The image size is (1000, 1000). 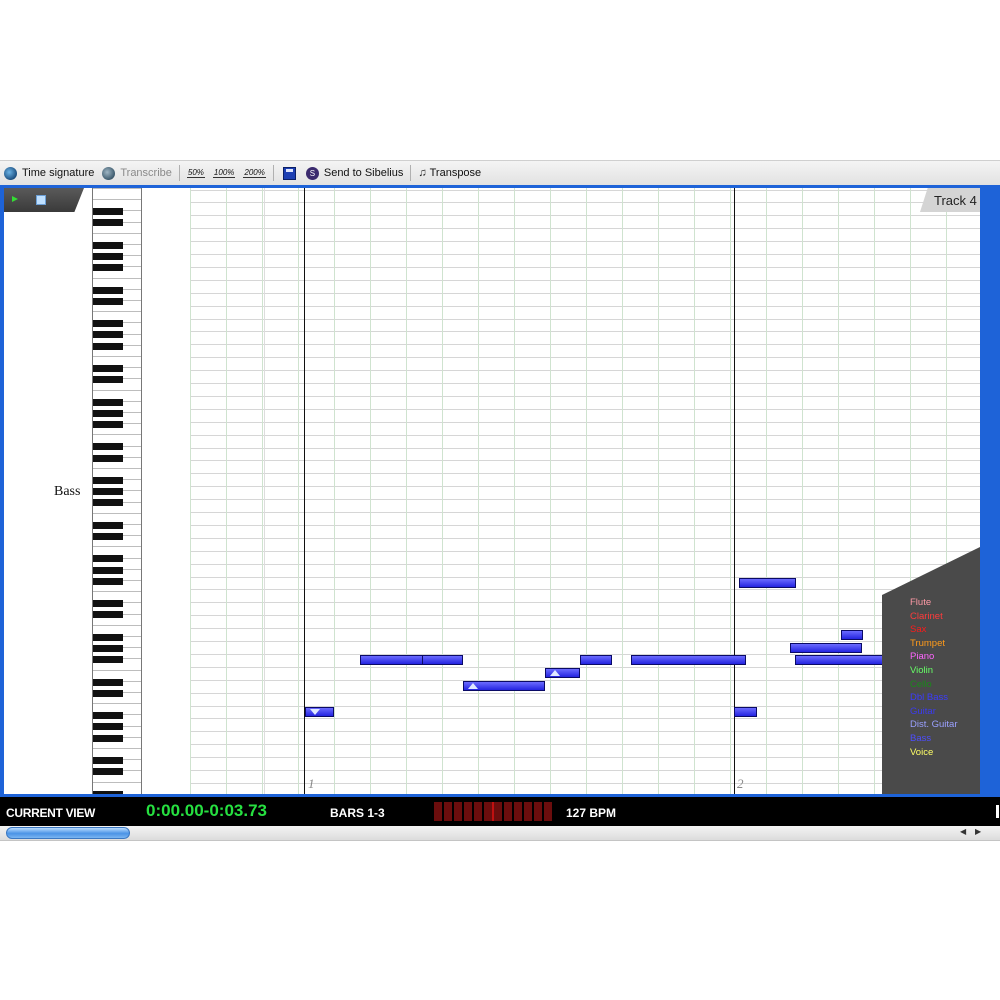 I want to click on zoom-100-button: 100%, so click(x=224, y=173).